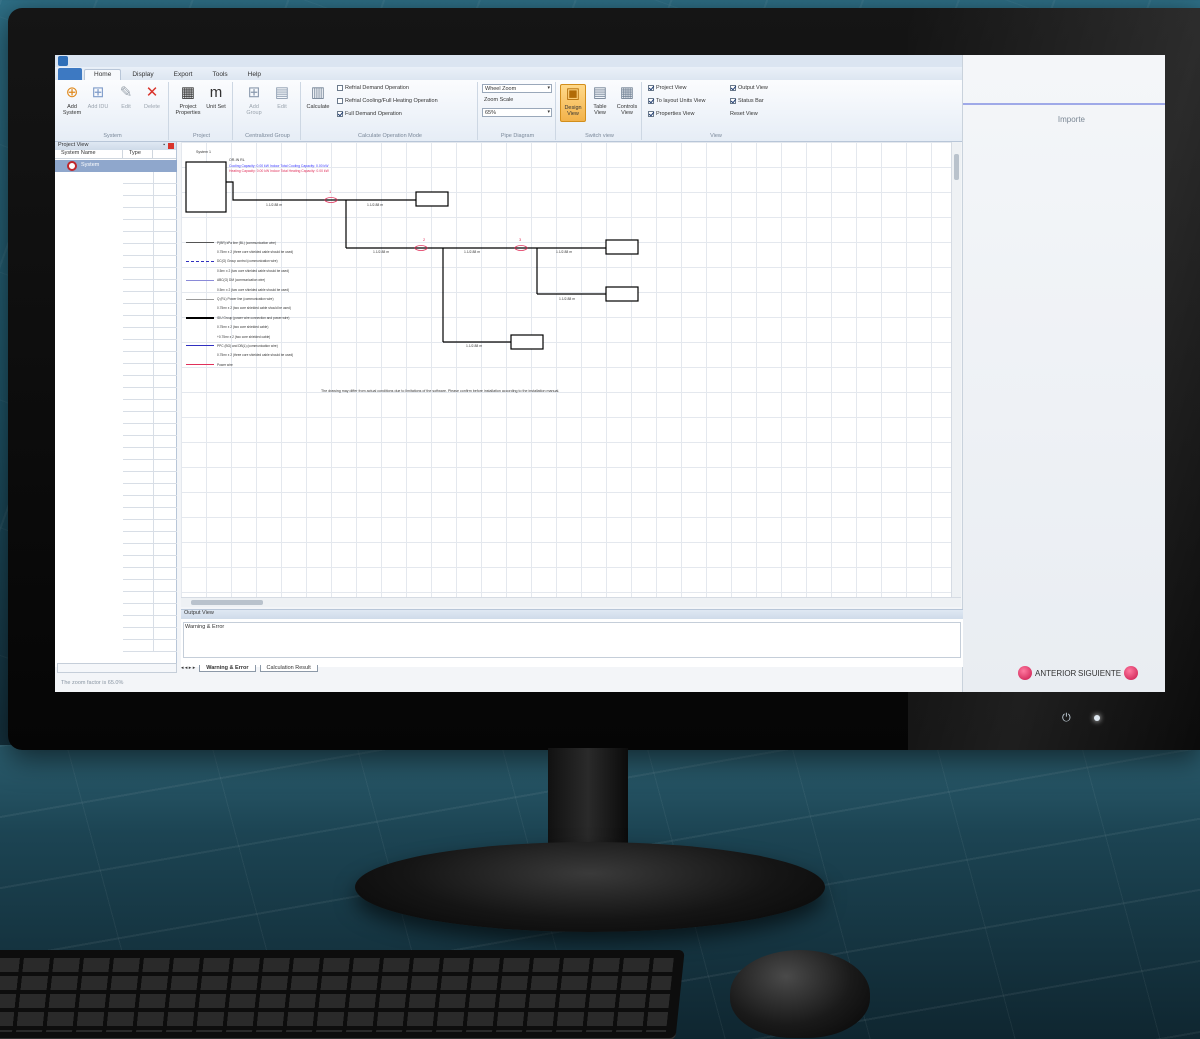  Describe the element at coordinates (188, 668) in the screenshot. I see `tab-nav-arrows-icon: ◂ ◂ ▸ ▸` at that location.